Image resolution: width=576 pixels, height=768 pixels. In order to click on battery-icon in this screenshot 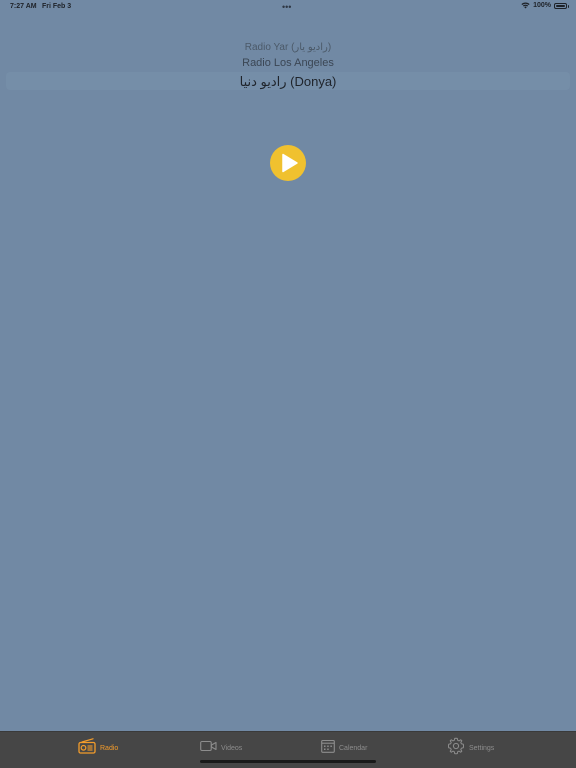, I will do `click(561, 5)`.